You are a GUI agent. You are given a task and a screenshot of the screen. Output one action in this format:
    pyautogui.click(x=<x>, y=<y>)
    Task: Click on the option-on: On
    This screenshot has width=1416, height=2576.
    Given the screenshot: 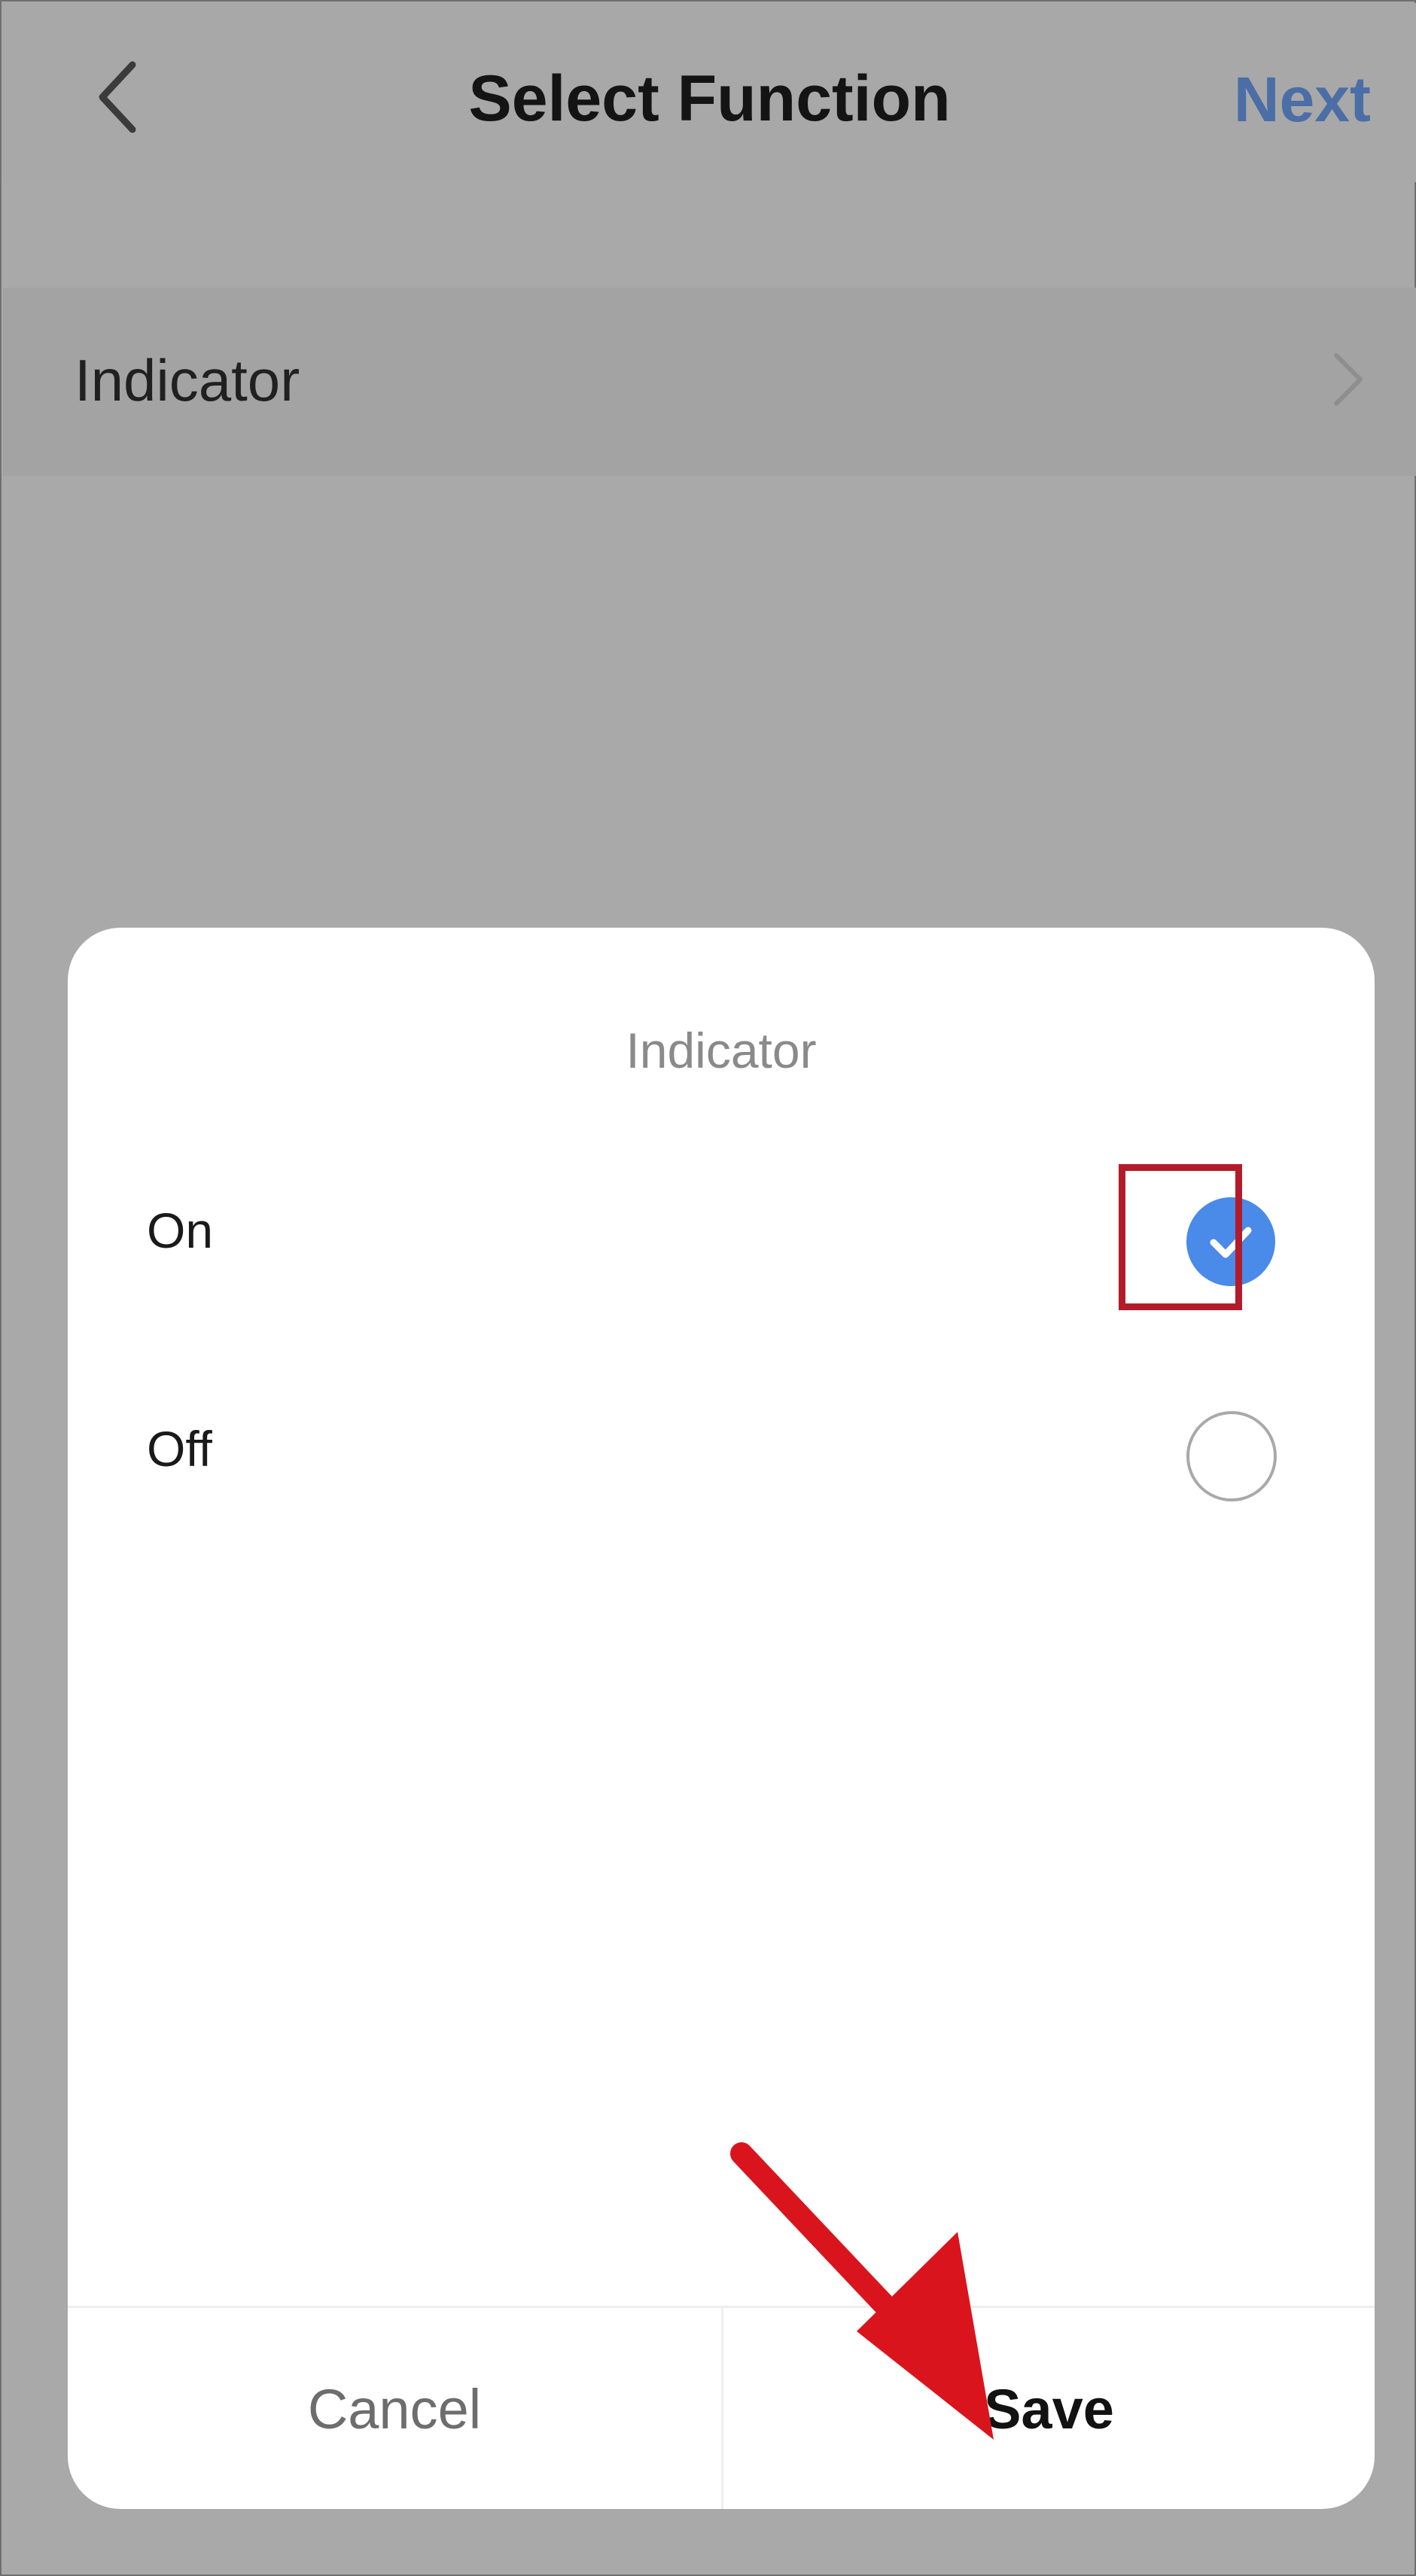 What is the action you would take?
    pyautogui.click(x=721, y=1232)
    